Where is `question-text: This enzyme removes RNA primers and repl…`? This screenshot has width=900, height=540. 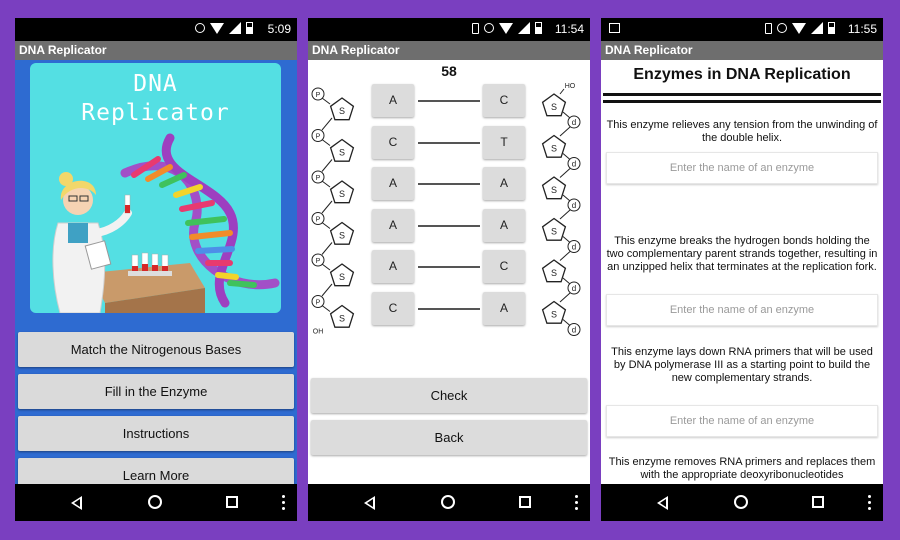
question-text: This enzyme removes RNA primers and repl… is located at coordinates (742, 468).